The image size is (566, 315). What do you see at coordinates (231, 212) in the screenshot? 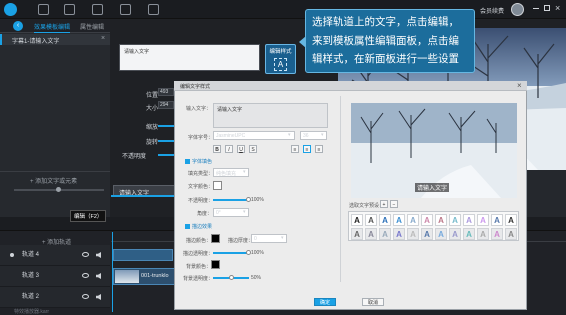
I see `angle-select: 0° ▾` at bounding box center [231, 212].